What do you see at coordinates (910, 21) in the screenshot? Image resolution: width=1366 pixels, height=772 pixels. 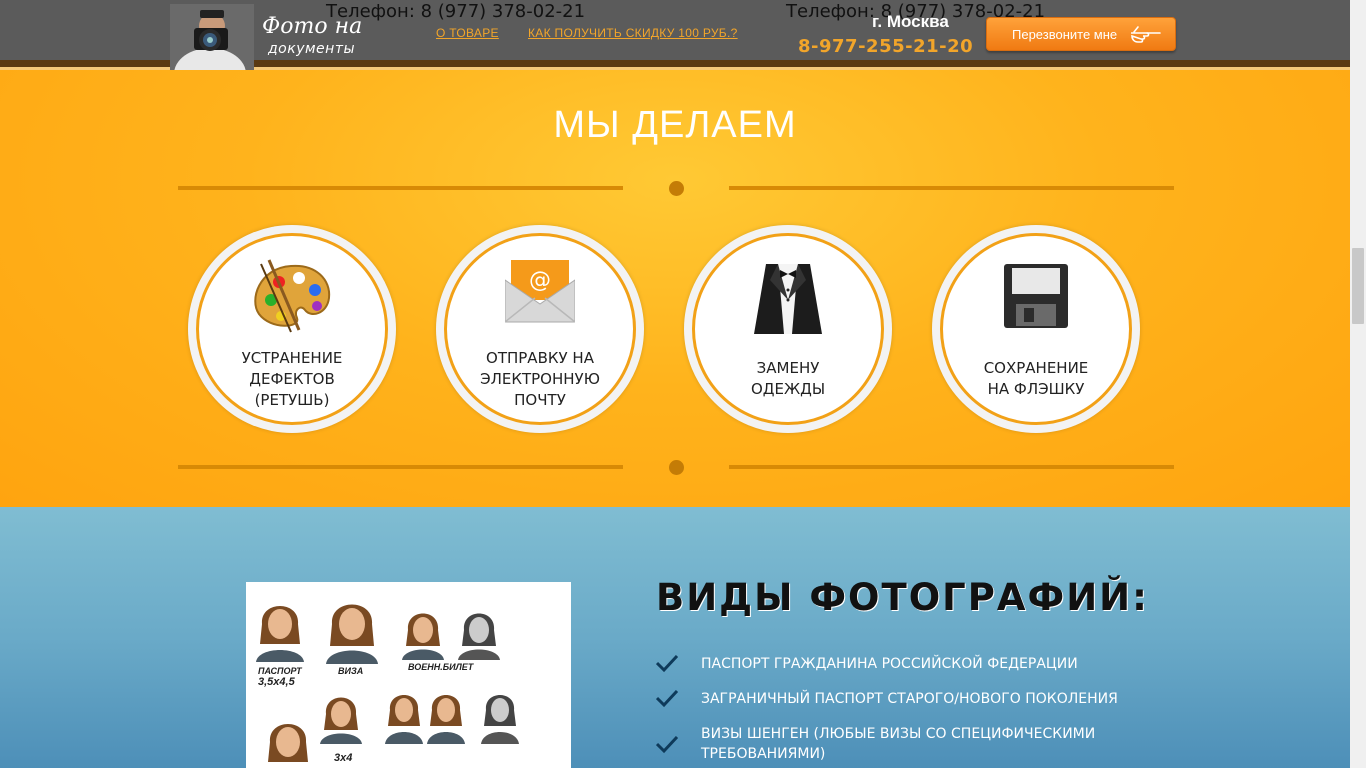 I see `header-city: г. Москва` at bounding box center [910, 21].